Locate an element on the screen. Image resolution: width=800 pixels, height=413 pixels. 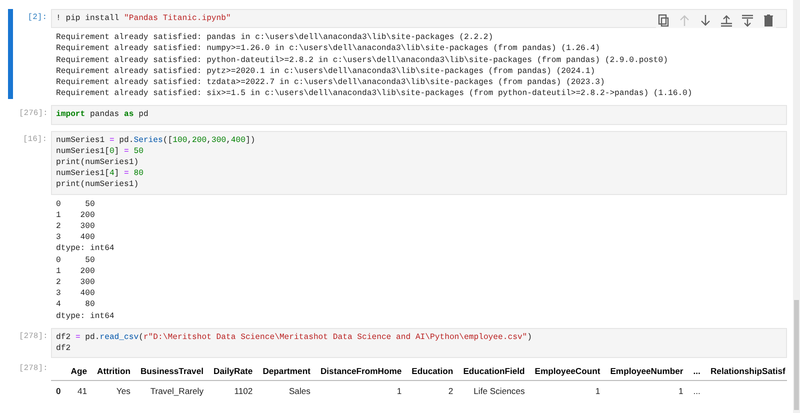
column-header: EducationField is located at coordinates (494, 371).